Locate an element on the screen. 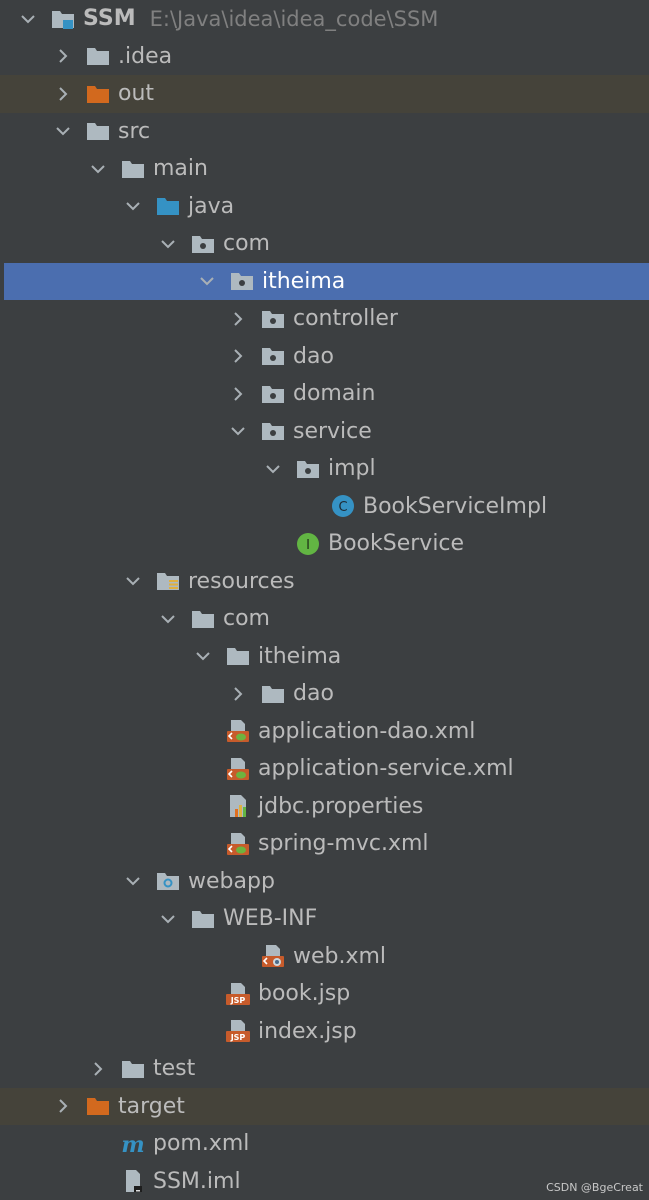  tree-item-application-service-xml: application-service.xml is located at coordinates (324, 769).